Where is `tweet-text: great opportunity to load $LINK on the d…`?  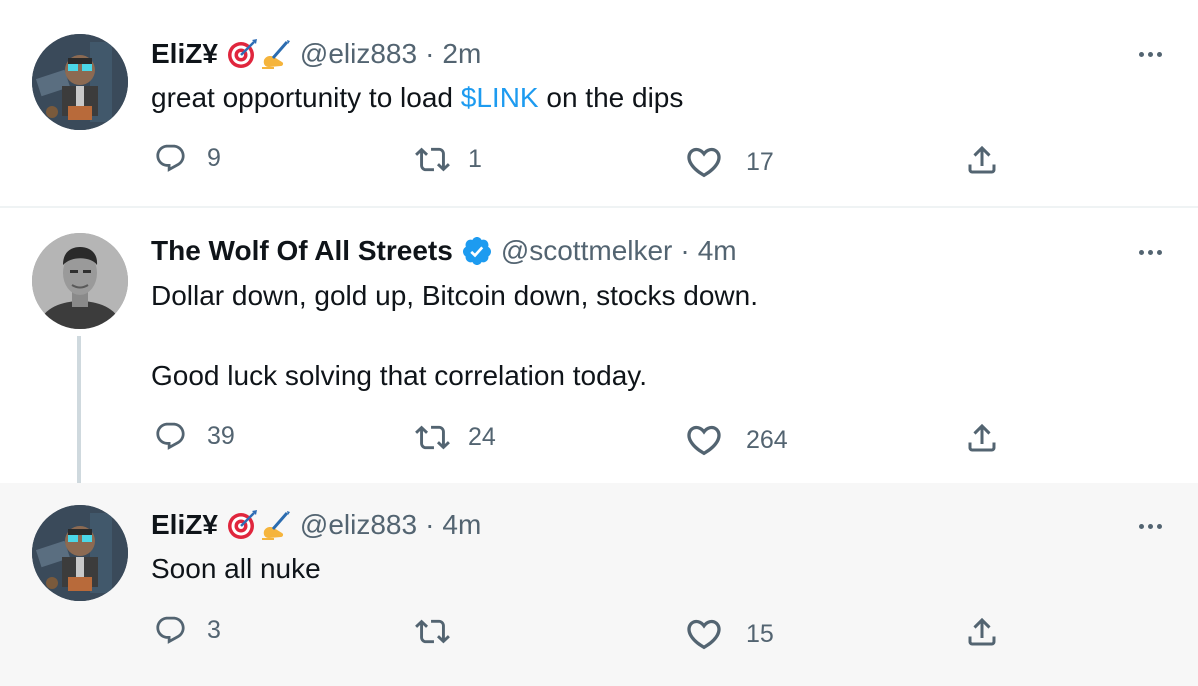
tweet-text: great opportunity to load $LINK on the d… is located at coordinates (417, 98).